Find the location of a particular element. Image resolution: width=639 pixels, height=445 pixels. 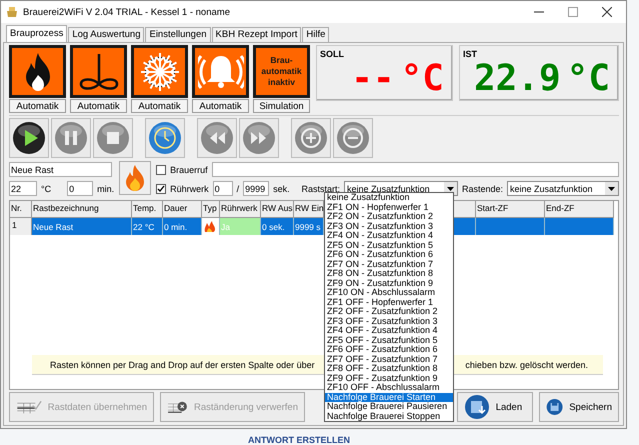

on-time-field: 9999 is located at coordinates (256, 188).